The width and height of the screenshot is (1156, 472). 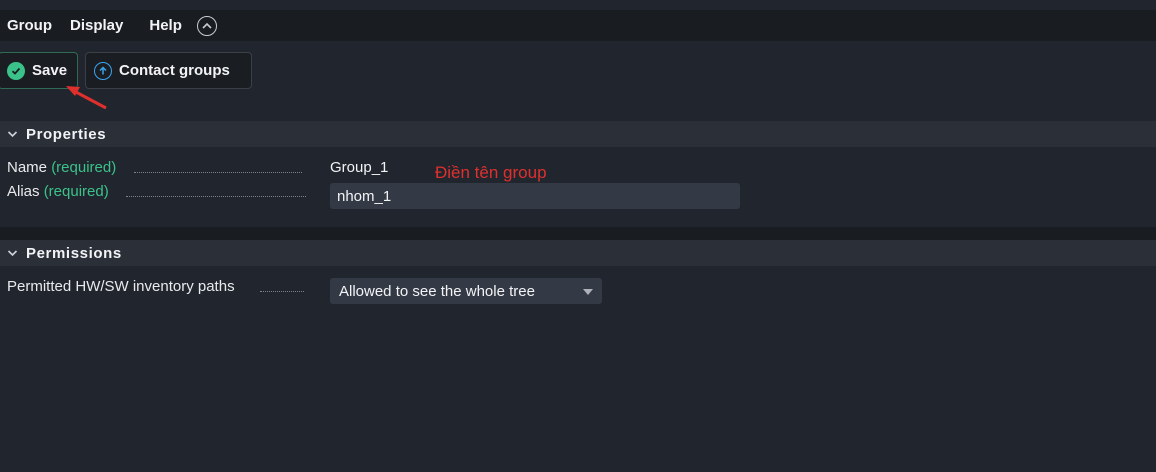 What do you see at coordinates (96, 25) in the screenshot?
I see `menu-display: Display` at bounding box center [96, 25].